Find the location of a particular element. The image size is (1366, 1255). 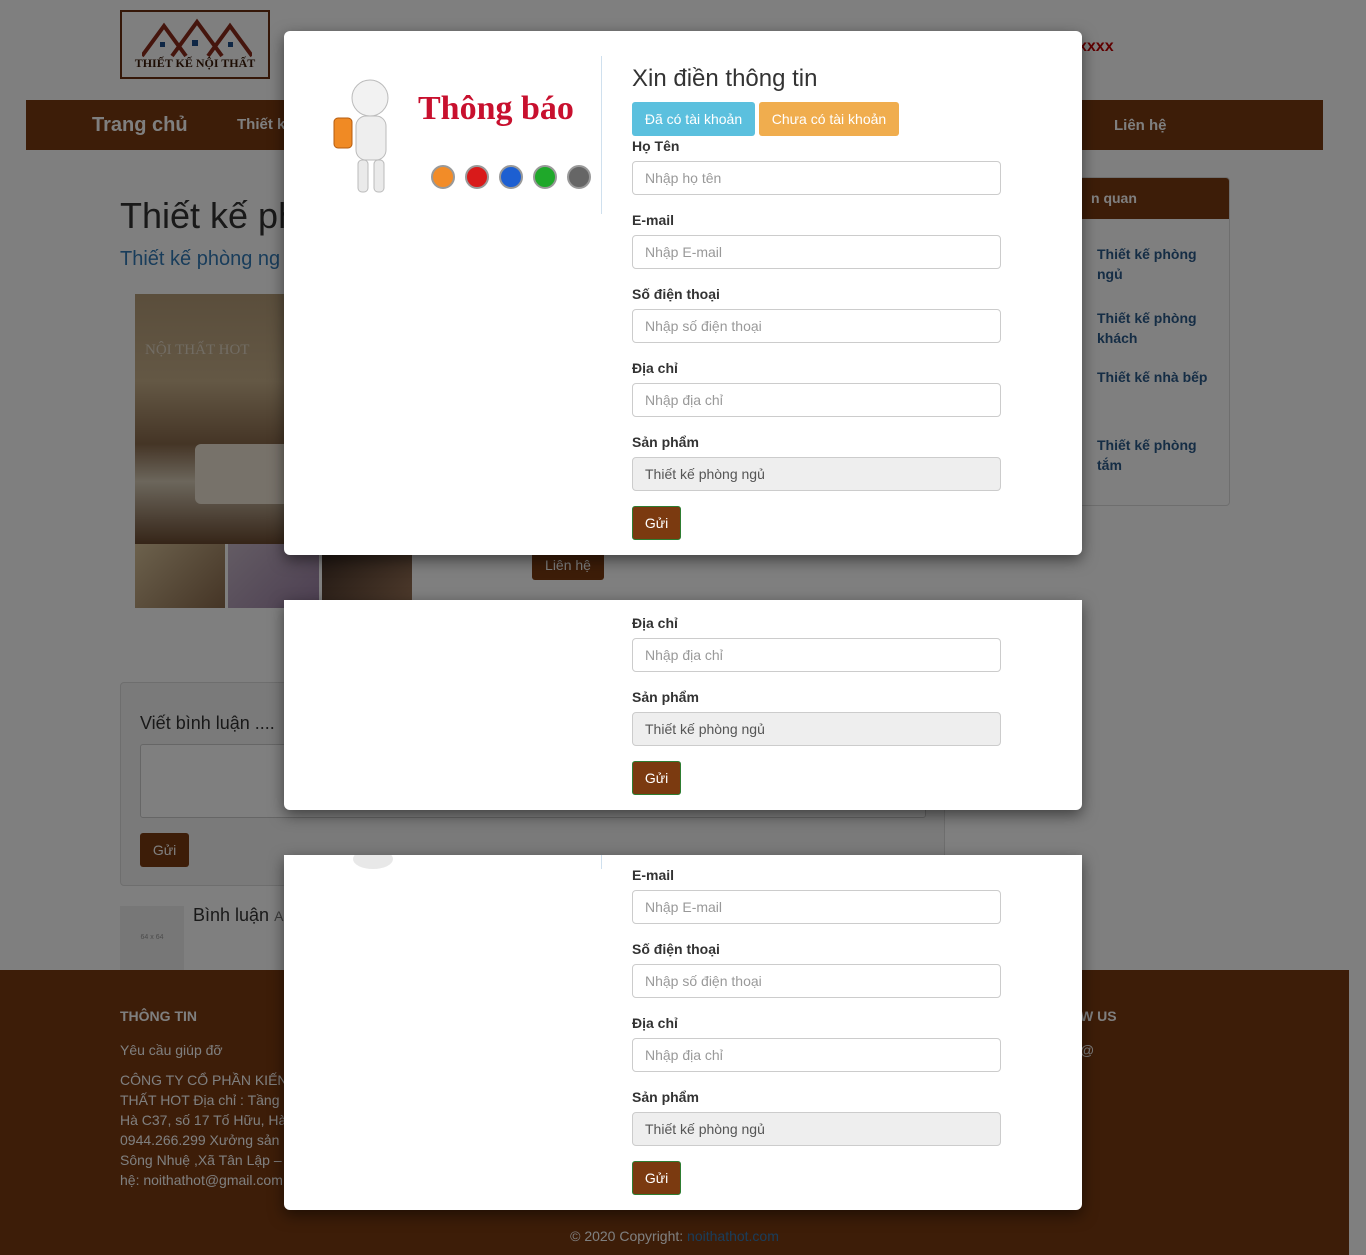

gray-dot-icon is located at coordinates (579, 177).